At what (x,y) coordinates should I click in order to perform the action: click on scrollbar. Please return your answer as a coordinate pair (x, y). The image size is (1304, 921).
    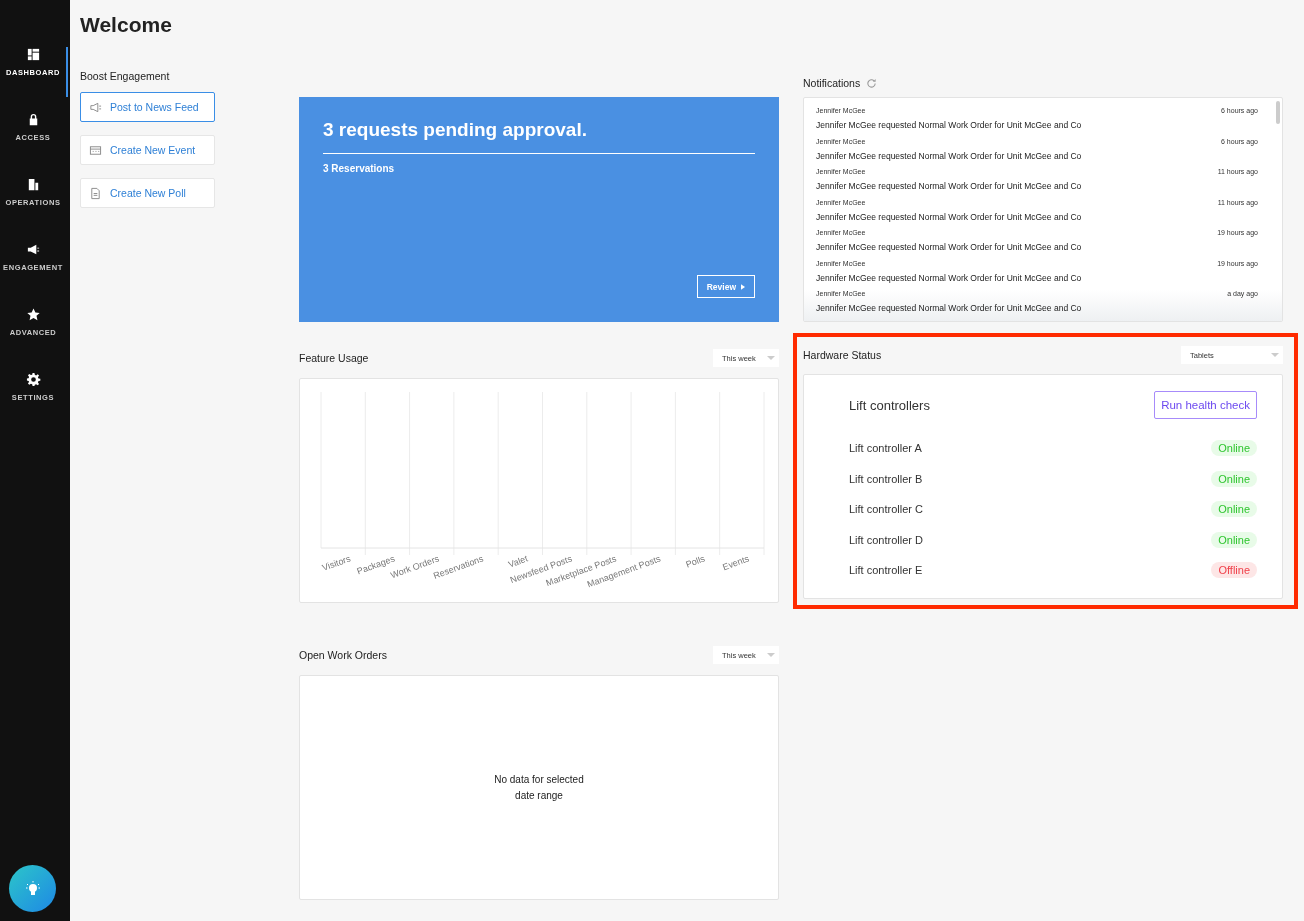
    Looking at the image, I should click on (1278, 112).